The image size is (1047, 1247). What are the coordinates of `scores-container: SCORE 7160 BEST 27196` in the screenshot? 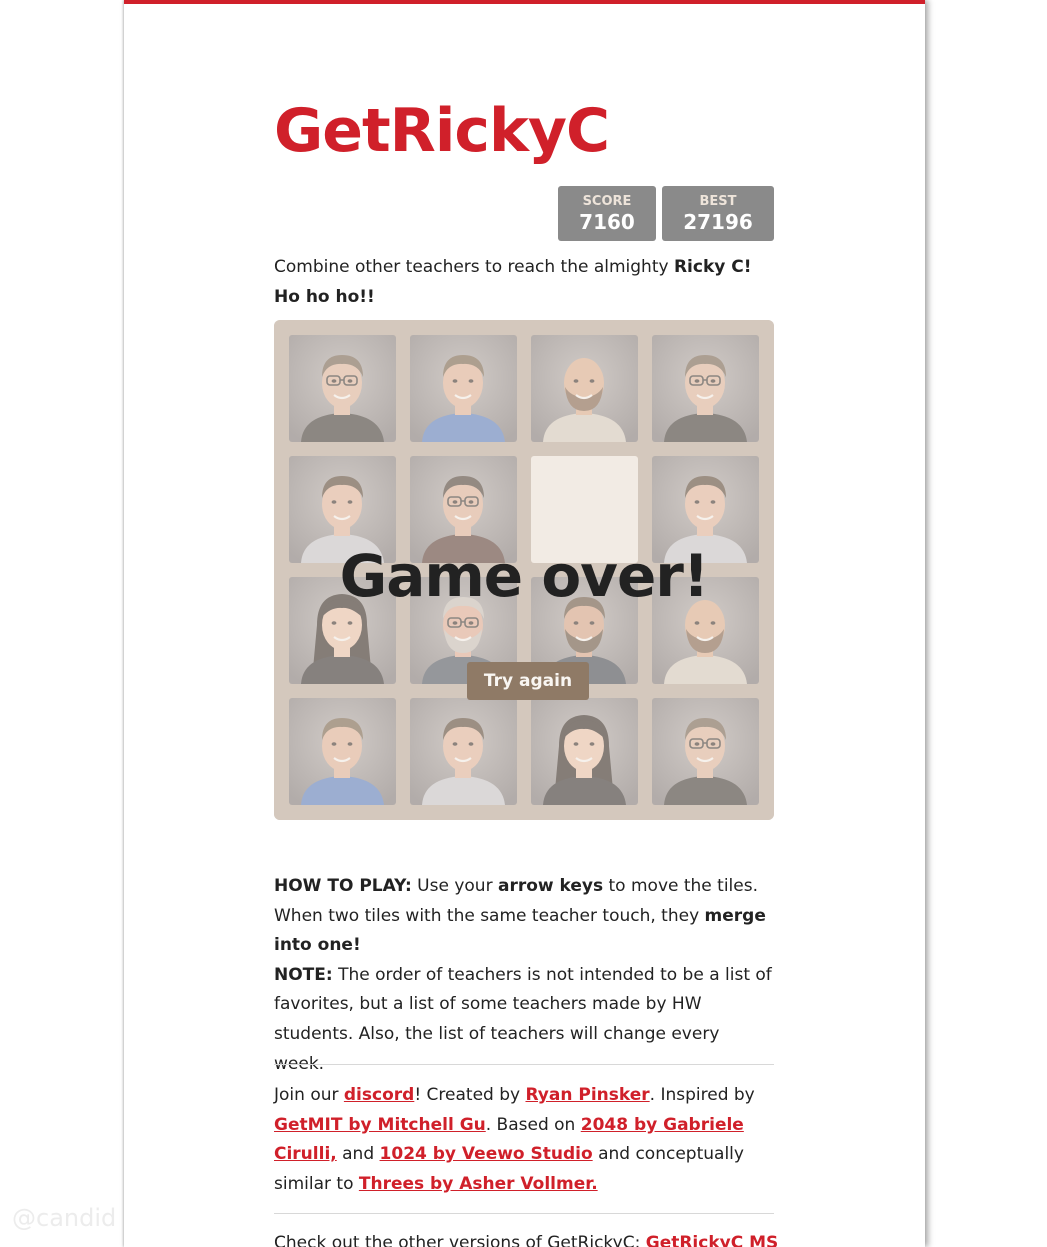 It's located at (666, 213).